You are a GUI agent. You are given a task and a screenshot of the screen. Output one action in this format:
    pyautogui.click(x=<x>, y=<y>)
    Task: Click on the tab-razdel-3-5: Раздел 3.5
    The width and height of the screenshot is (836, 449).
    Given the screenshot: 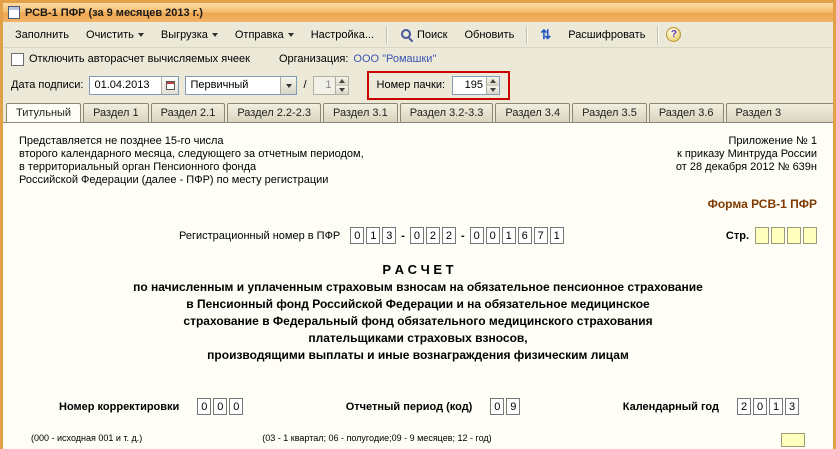 What is the action you would take?
    pyautogui.click(x=609, y=112)
    